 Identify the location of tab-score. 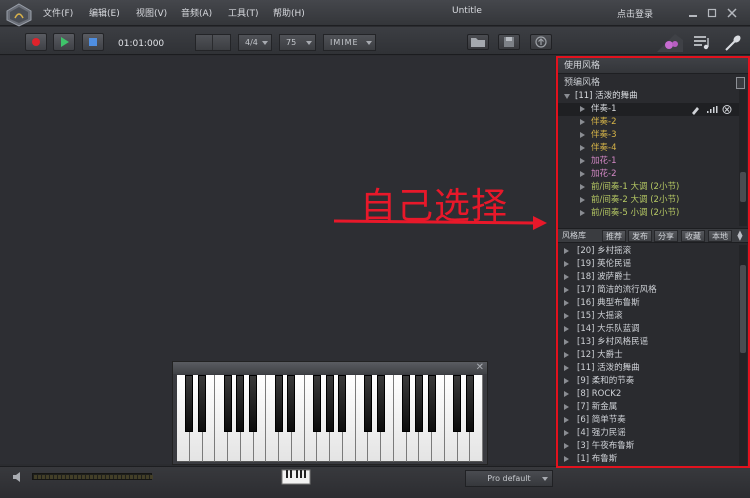
(701, 42).